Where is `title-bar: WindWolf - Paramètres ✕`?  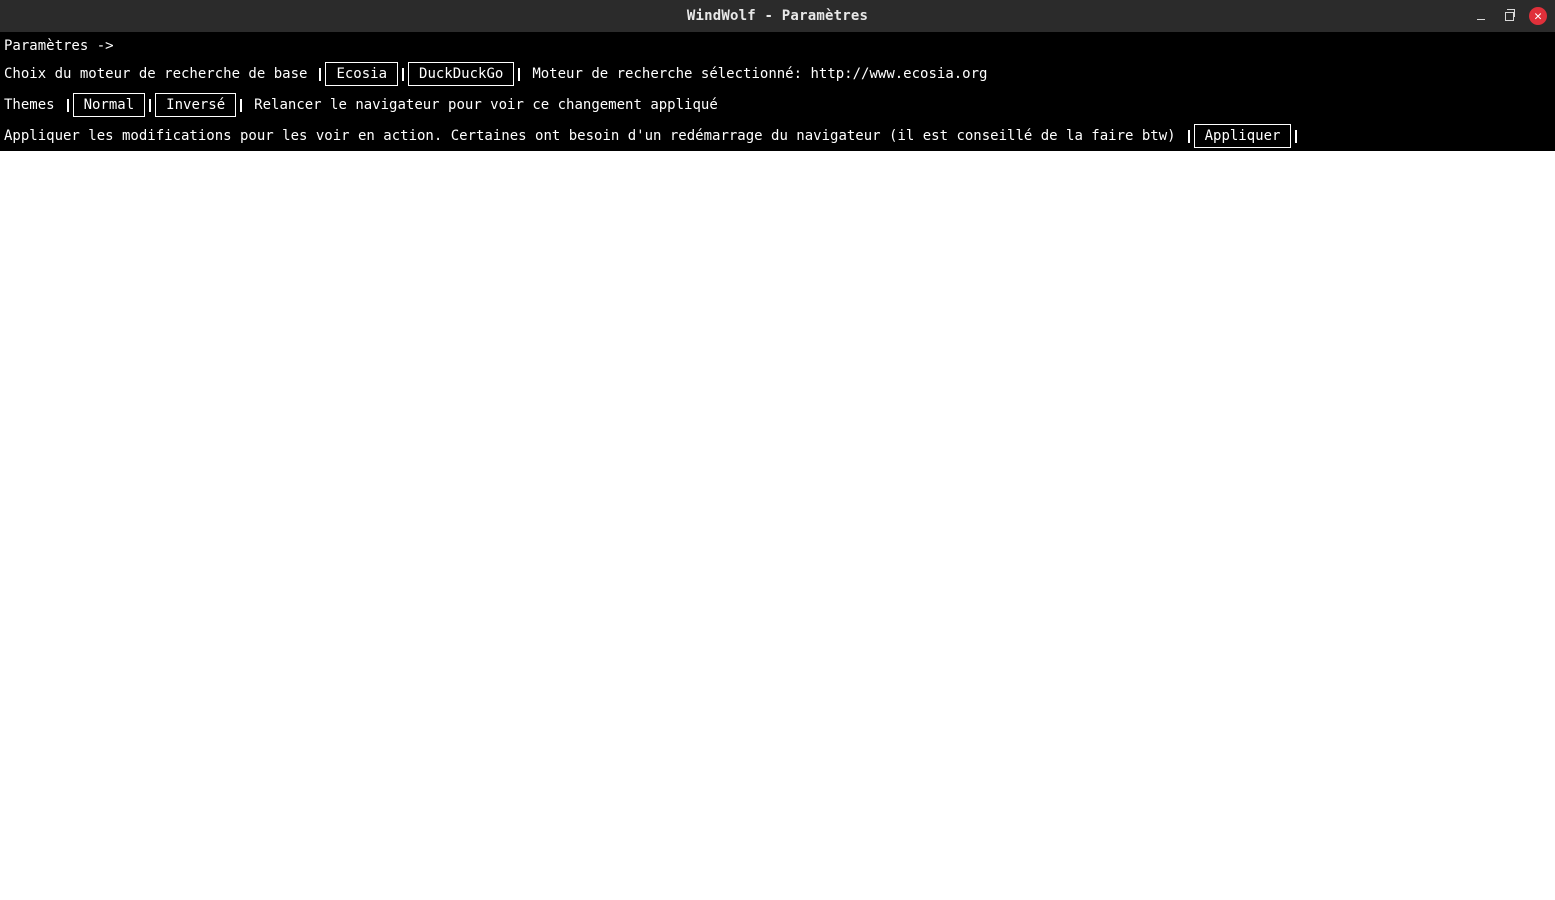 title-bar: WindWolf - Paramètres ✕ is located at coordinates (777, 16).